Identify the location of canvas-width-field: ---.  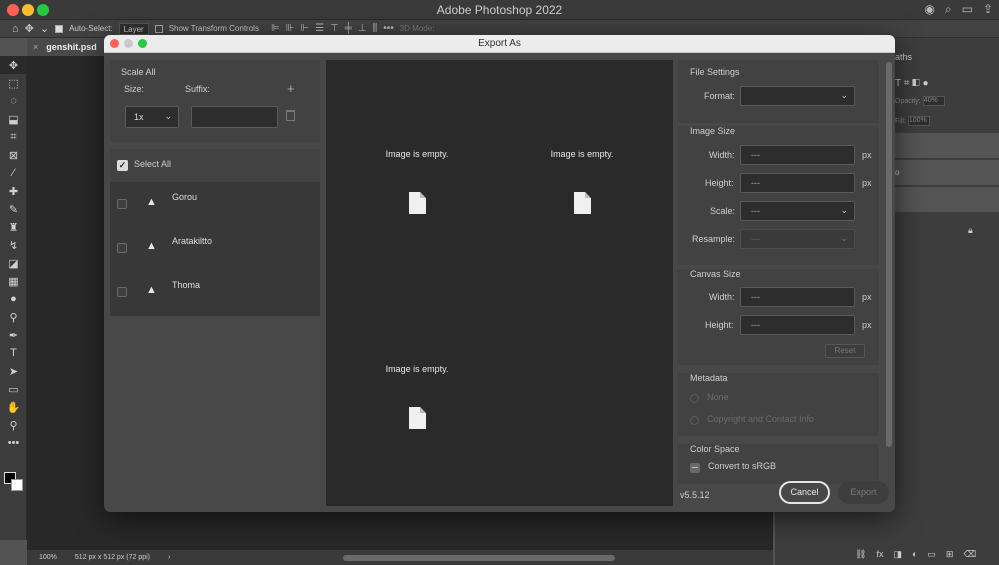
(797, 297).